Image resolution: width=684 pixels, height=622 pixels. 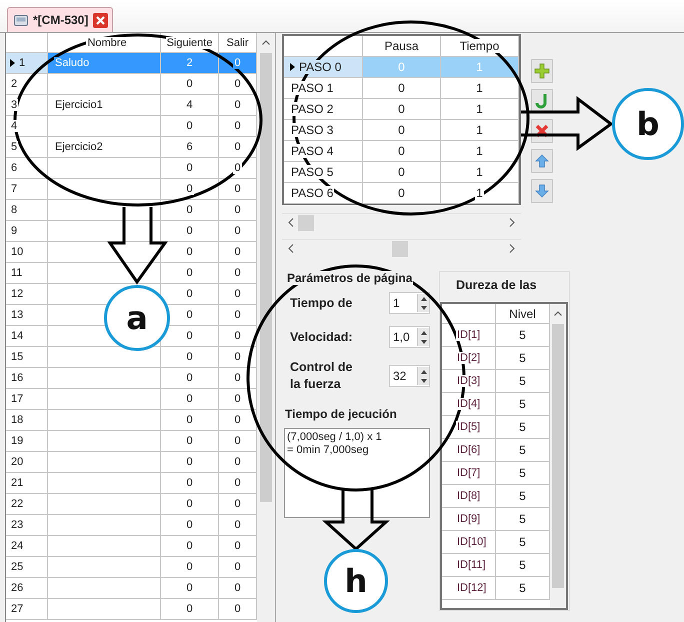 What do you see at coordinates (357, 473) in the screenshot?
I see `result-text-area: (7,000seg / 1,0) x 1 = 0min 7,000seg` at bounding box center [357, 473].